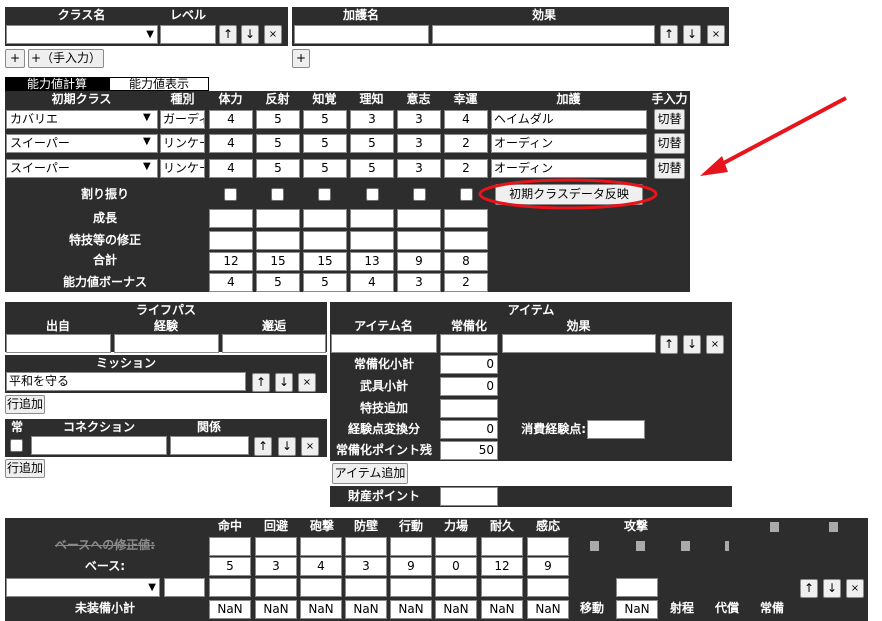 This screenshot has width=882, height=621. I want to click on connection-delete-button: ×, so click(310, 446).